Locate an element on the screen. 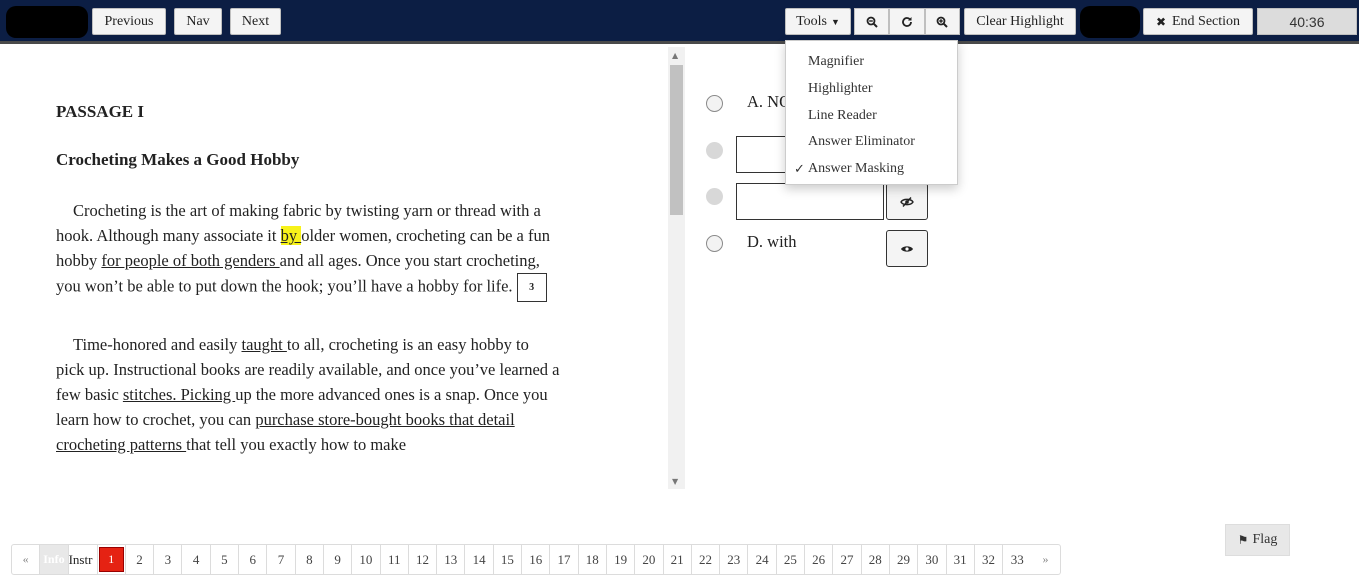 This screenshot has width=1359, height=583. p2-text-4: that tell you exactly how to make is located at coordinates (296, 444).